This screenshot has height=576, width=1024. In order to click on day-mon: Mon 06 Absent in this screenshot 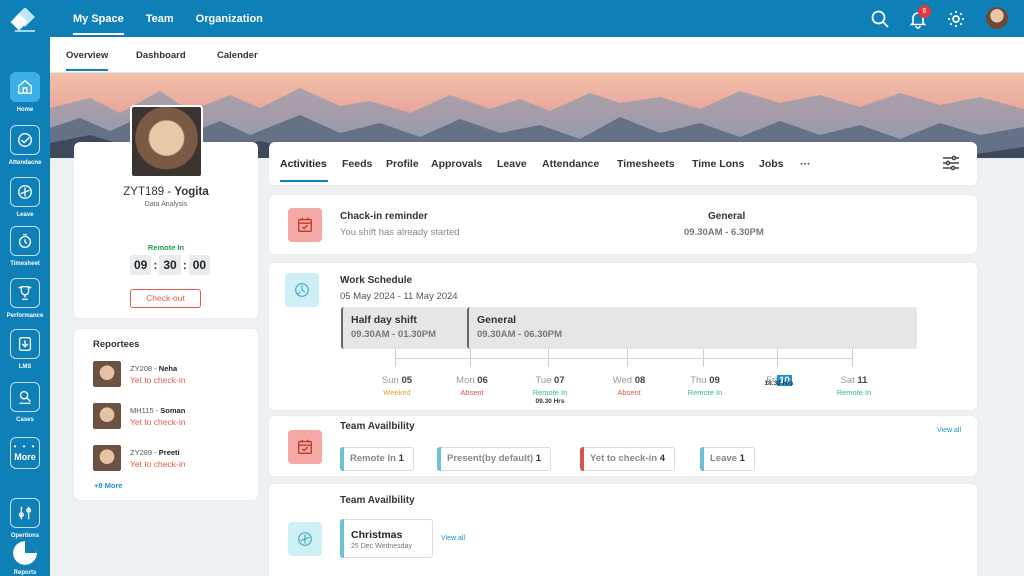, I will do `click(472, 386)`.